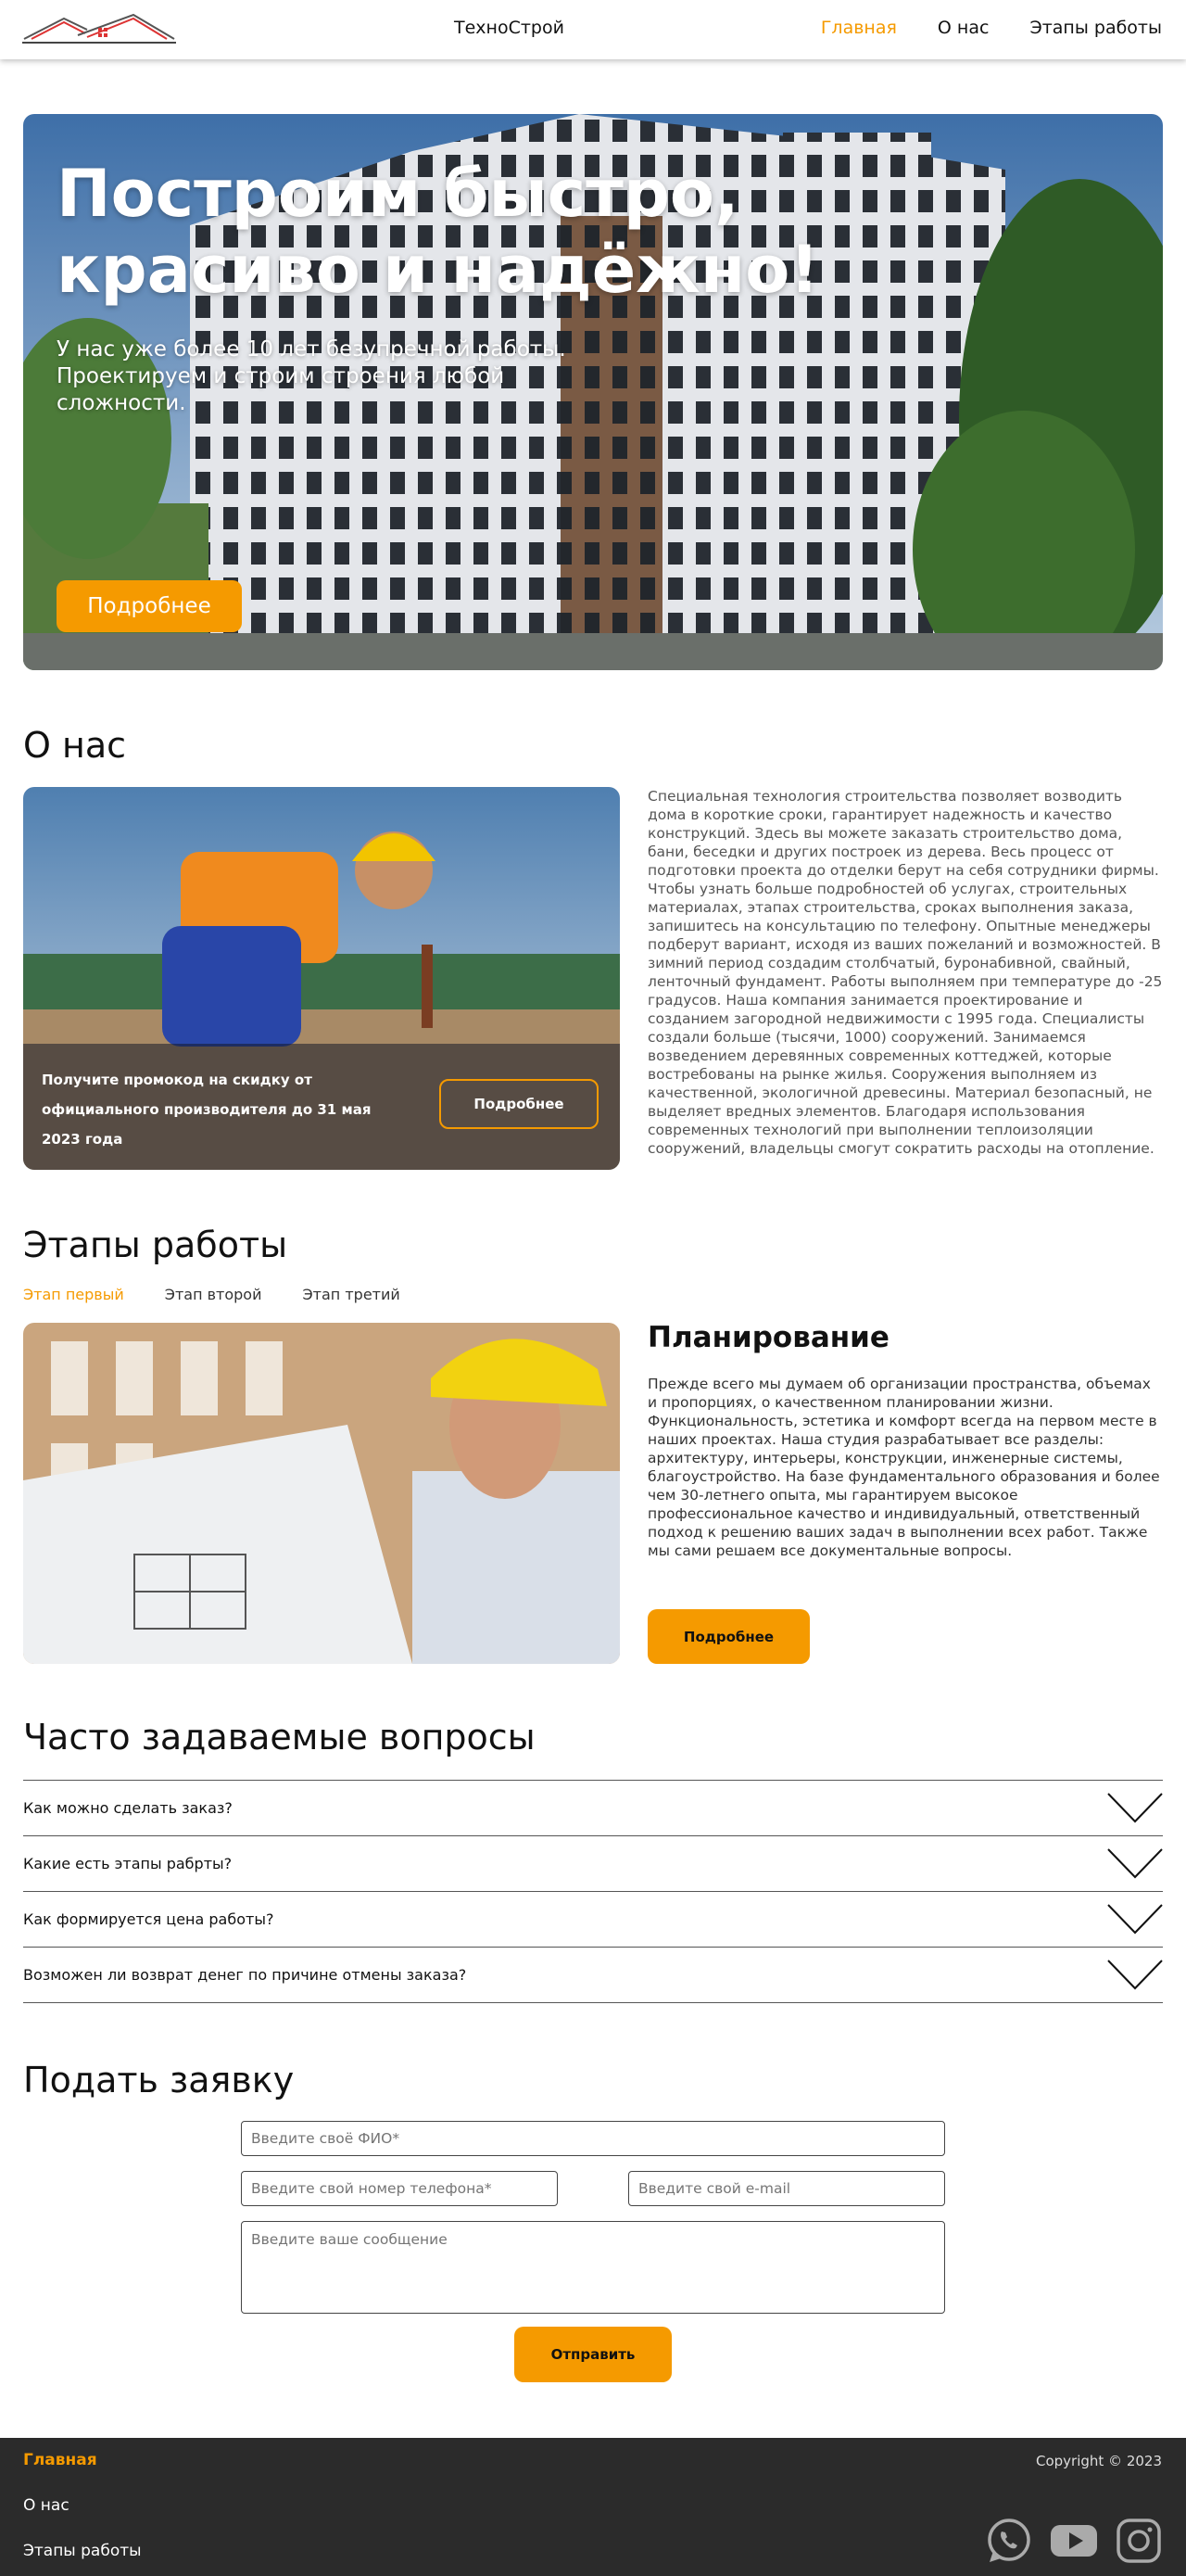 The width and height of the screenshot is (1186, 2576). I want to click on brand-name: ТехноСтрой, so click(509, 28).